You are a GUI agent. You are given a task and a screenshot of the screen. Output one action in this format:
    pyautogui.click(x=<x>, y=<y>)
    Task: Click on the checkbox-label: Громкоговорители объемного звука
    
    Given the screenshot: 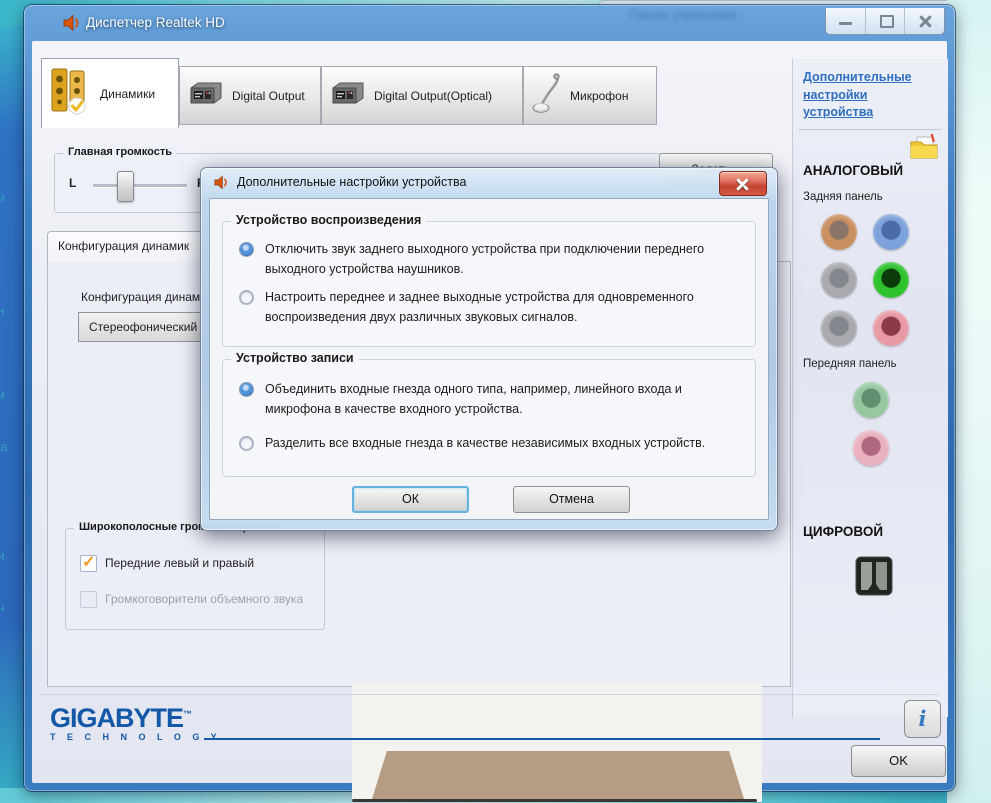 What is the action you would take?
    pyautogui.click(x=204, y=599)
    